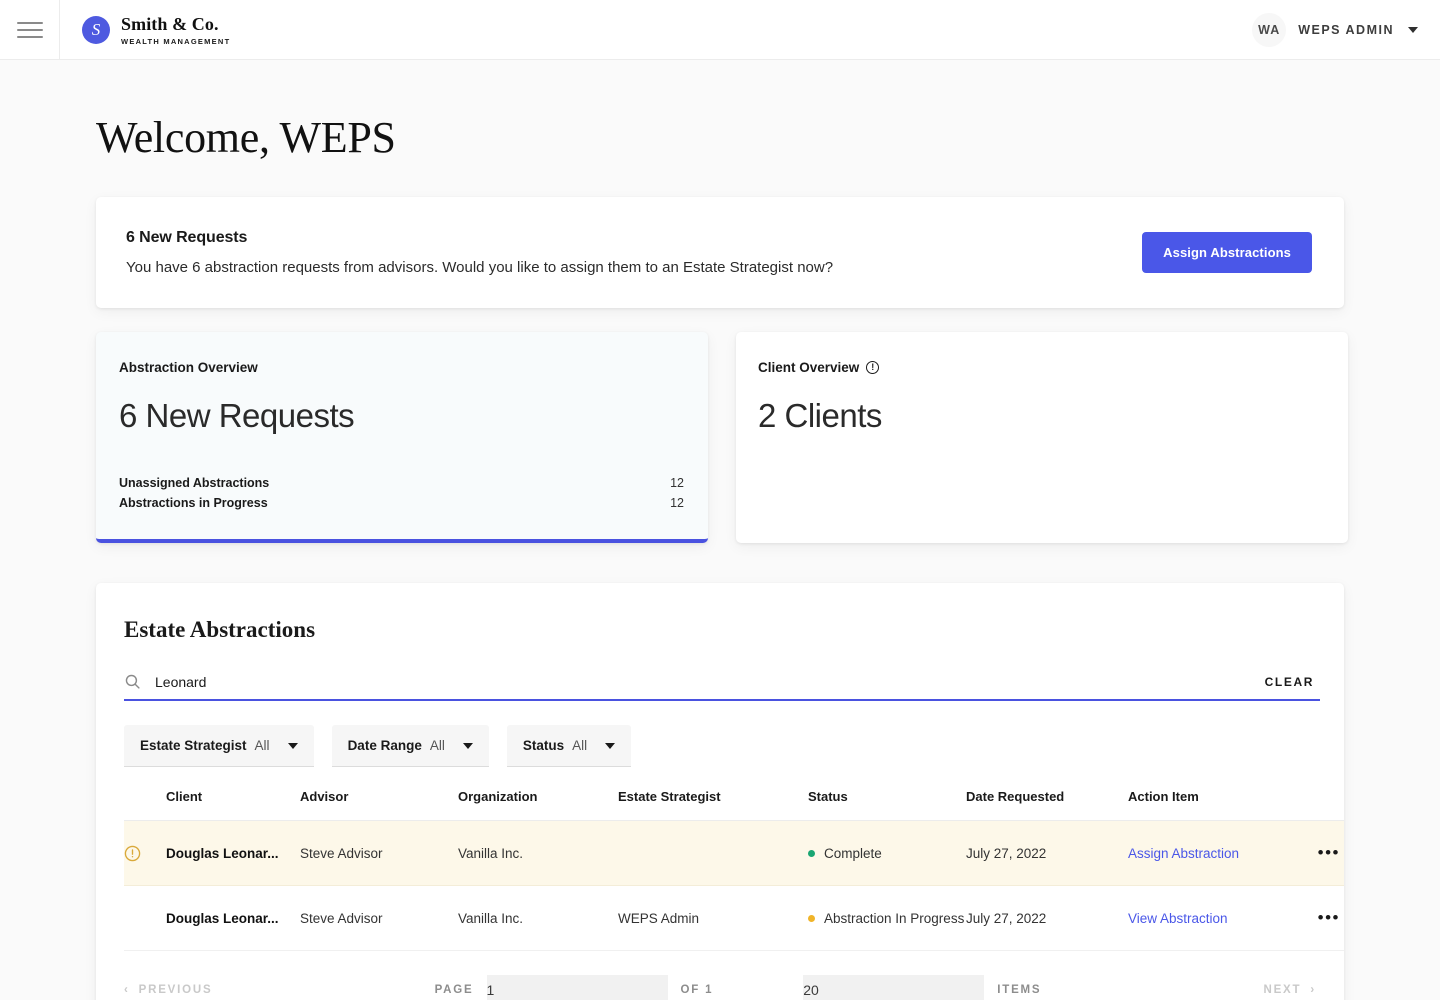 The image size is (1440, 1000). I want to click on page-word-label: PAGE, so click(454, 990).